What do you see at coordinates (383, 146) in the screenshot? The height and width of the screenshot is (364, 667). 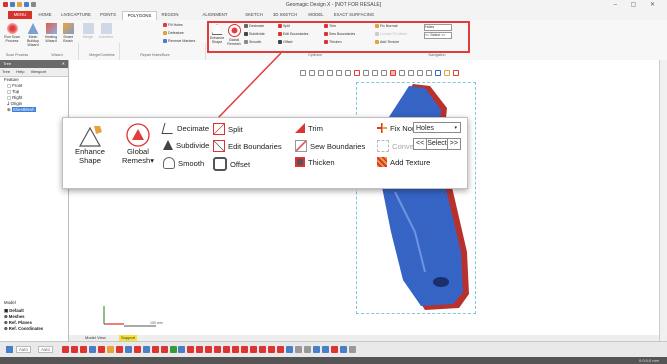 I see `convert-to-mesh-icon` at bounding box center [383, 146].